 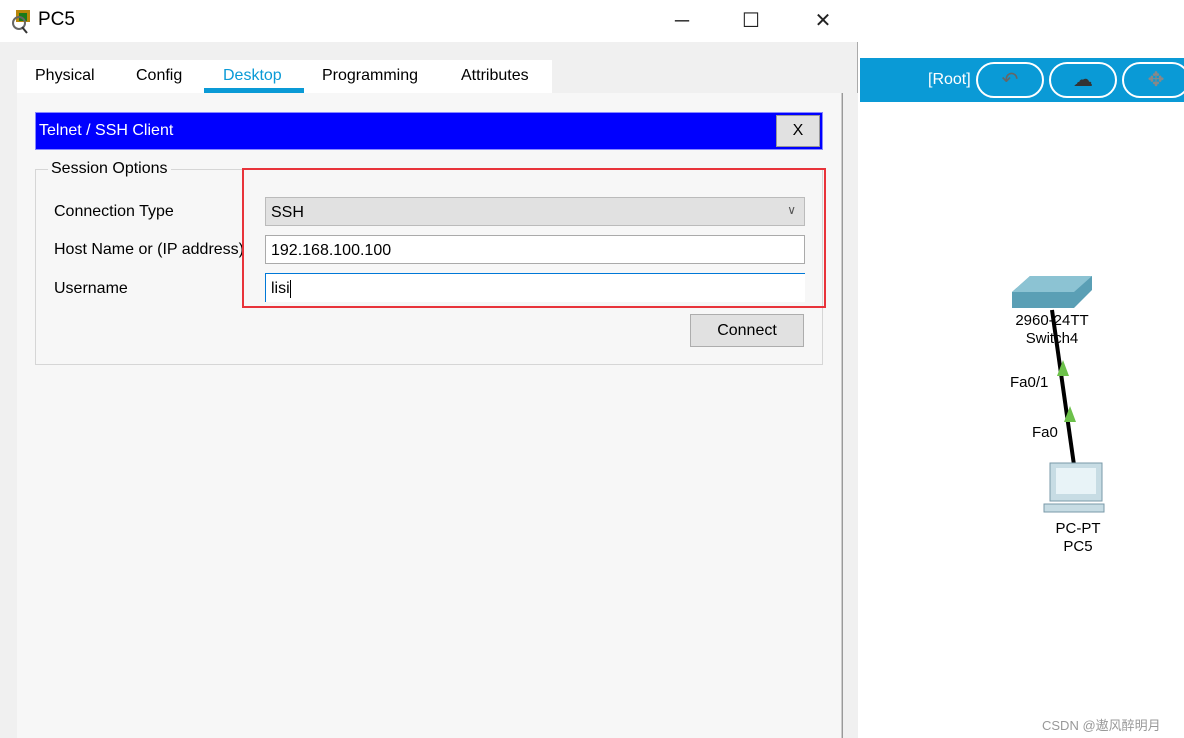 I want to click on switch-icon, so click(x=1052, y=292).